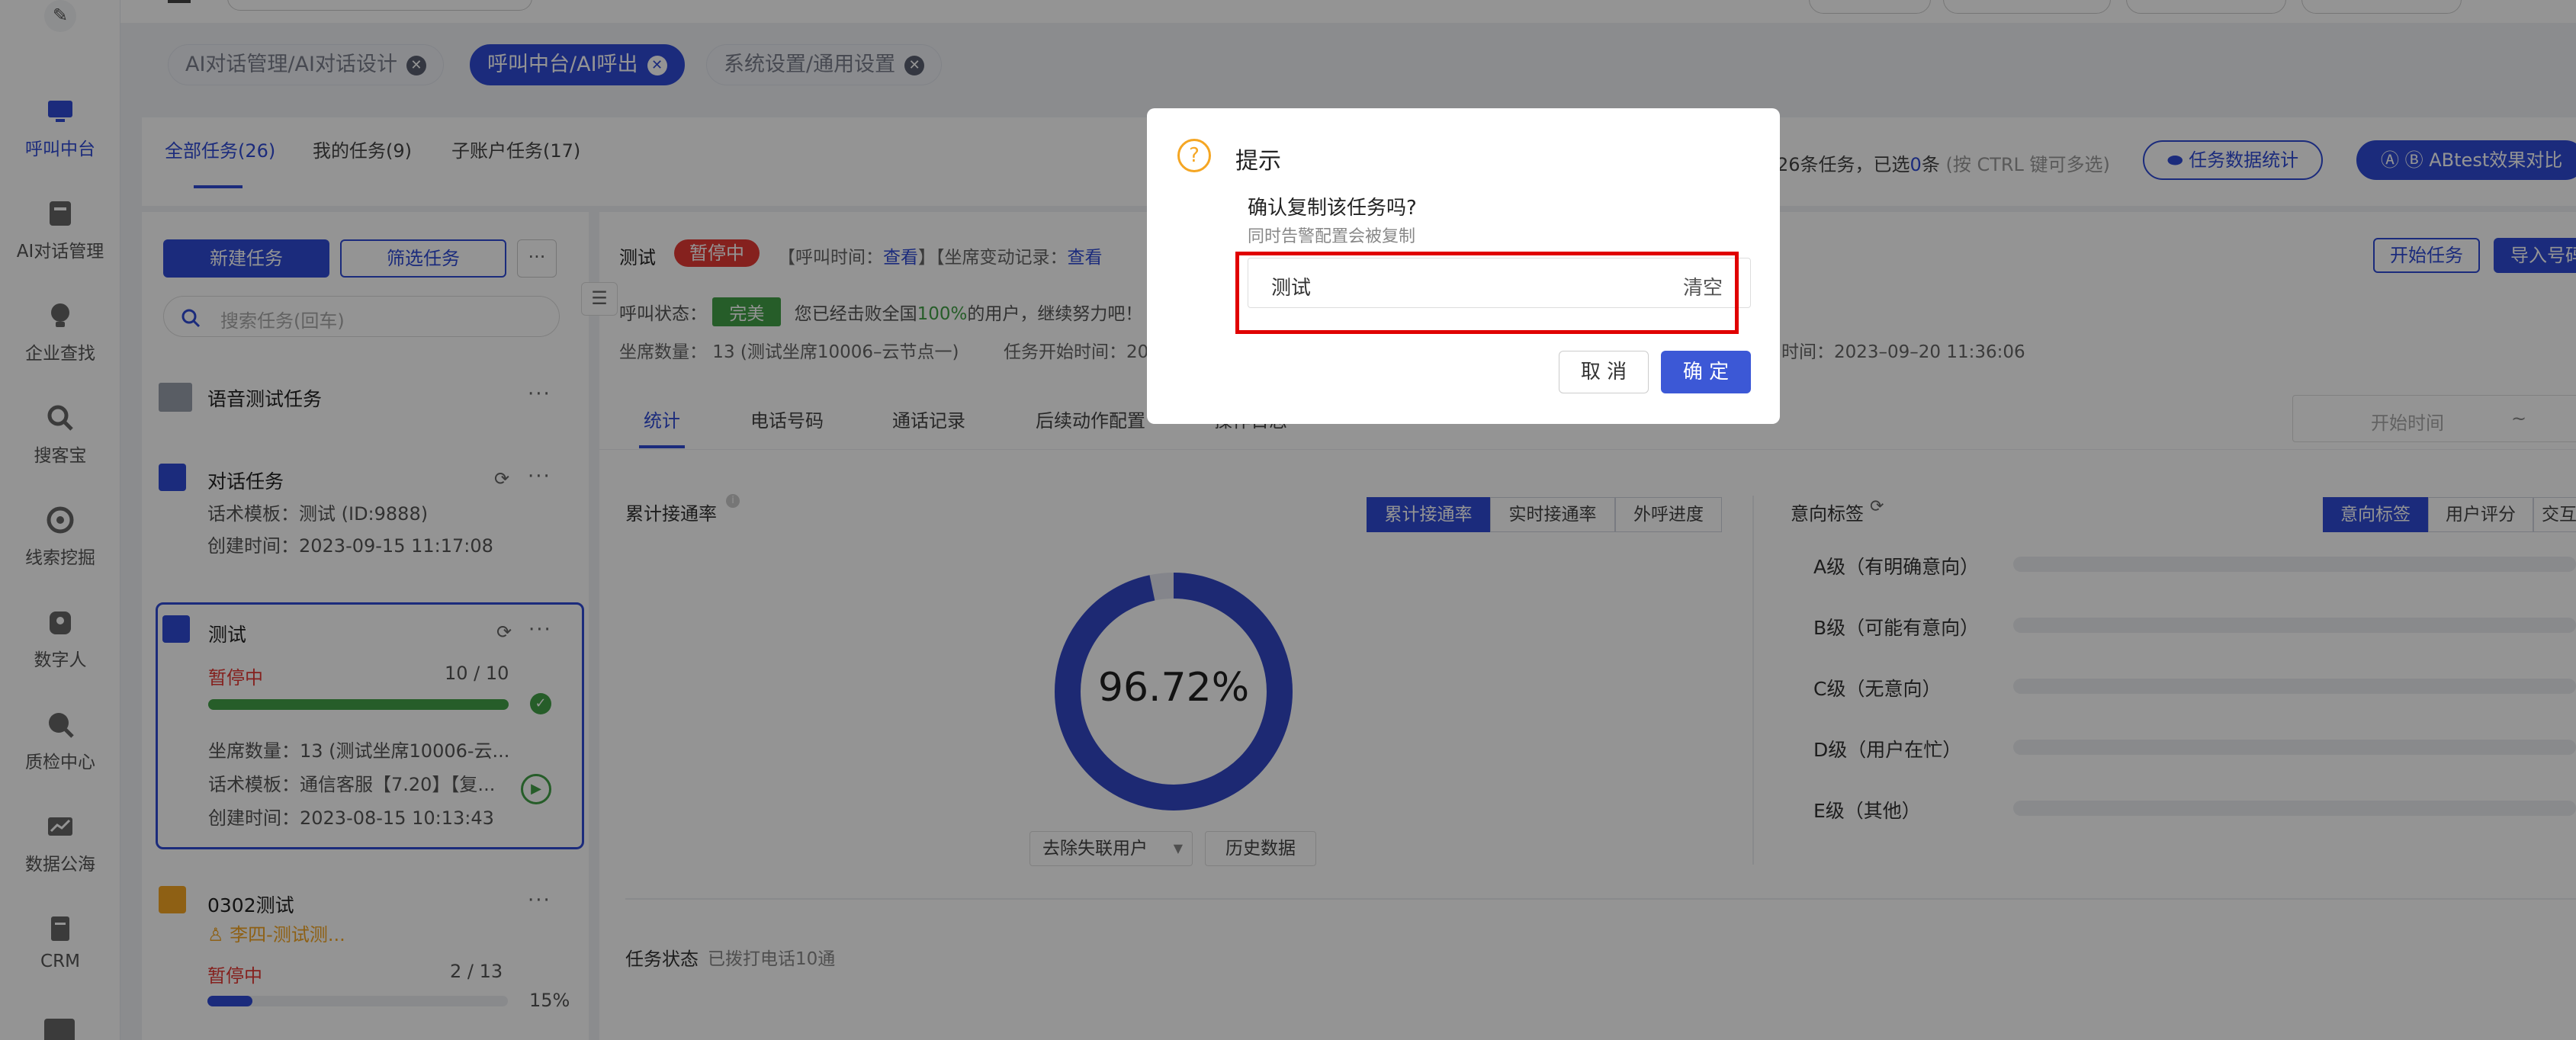 This screenshot has height=1040, width=2576. What do you see at coordinates (1194, 155) in the screenshot?
I see `question-icon: ?` at bounding box center [1194, 155].